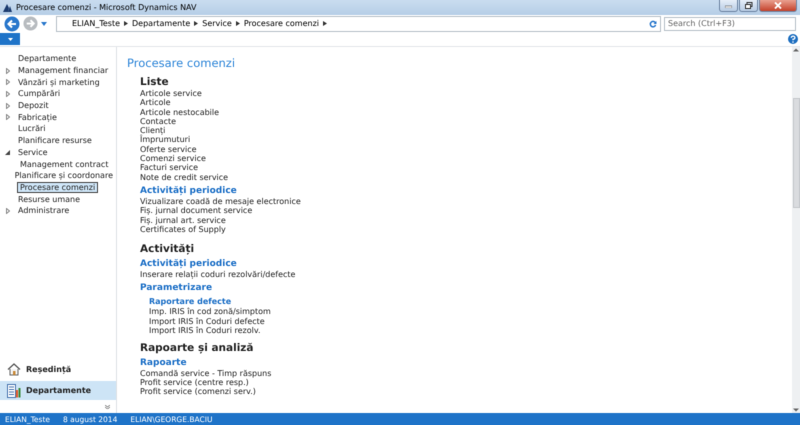 The width and height of the screenshot is (800, 425). I want to click on action-link: Clienți, so click(466, 131).